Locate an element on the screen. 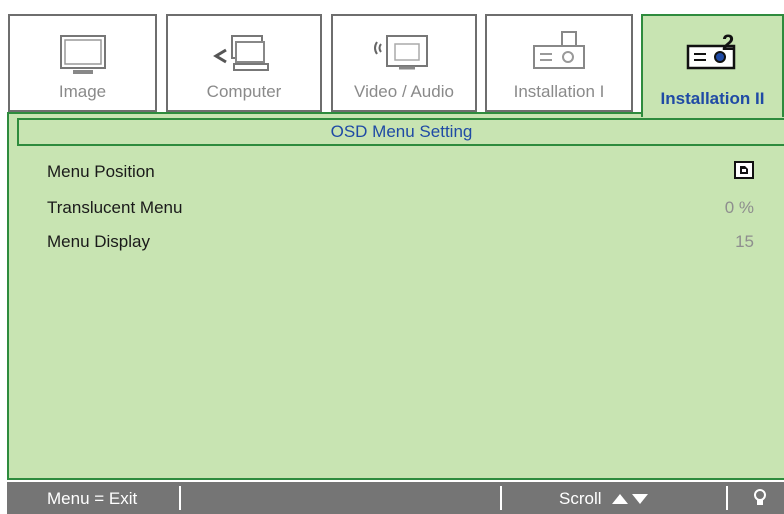 The height and width of the screenshot is (514, 784). tab-installation-2: 2 Installation II is located at coordinates (712, 65).